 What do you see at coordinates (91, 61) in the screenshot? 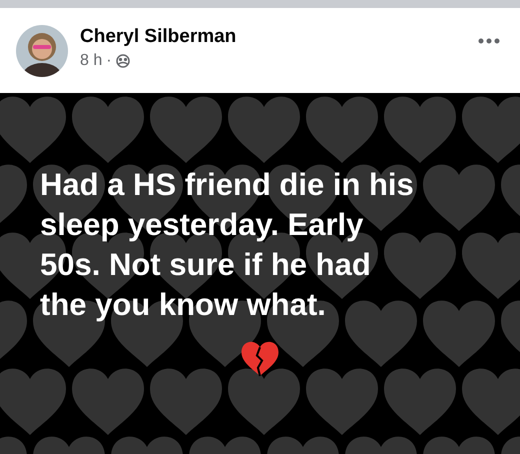
I see `post-time: 8 h` at bounding box center [91, 61].